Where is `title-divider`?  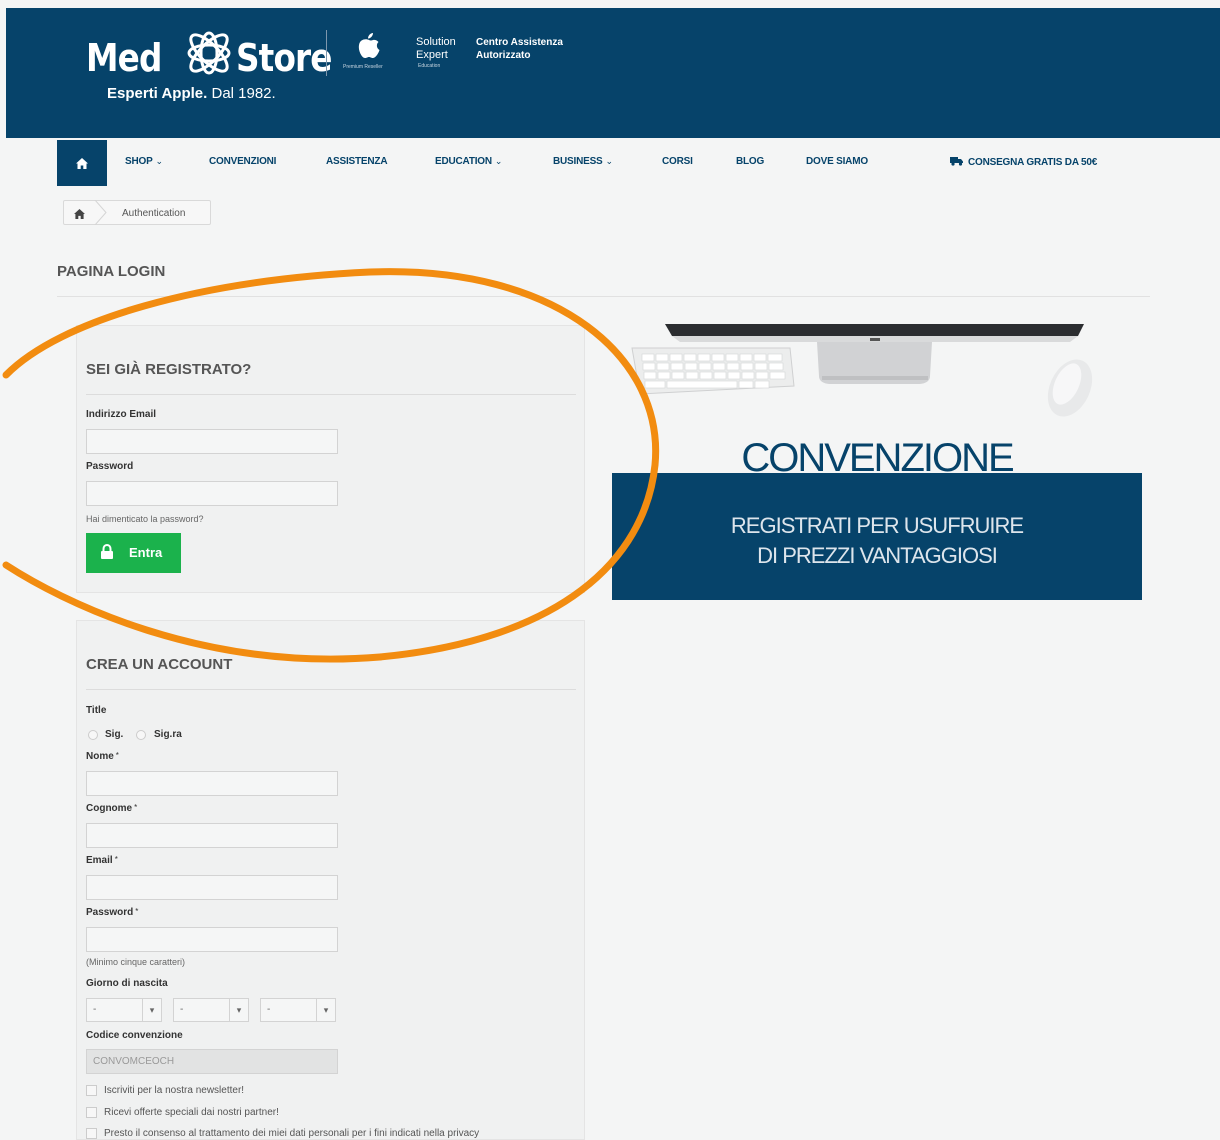
title-divider is located at coordinates (603, 296).